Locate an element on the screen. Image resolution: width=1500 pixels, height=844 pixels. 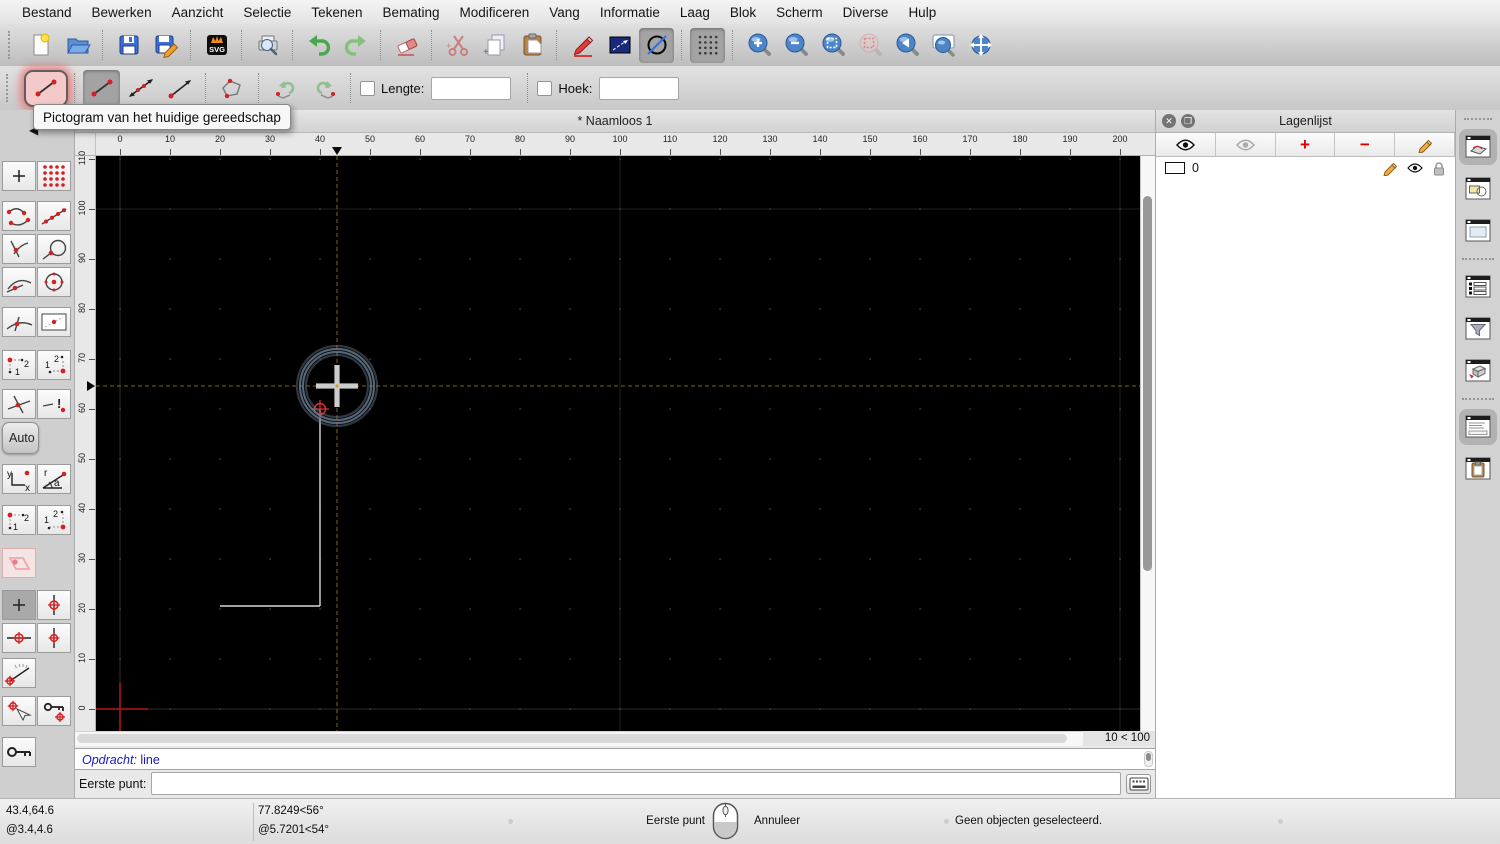
eraser-button is located at coordinates (406, 45).